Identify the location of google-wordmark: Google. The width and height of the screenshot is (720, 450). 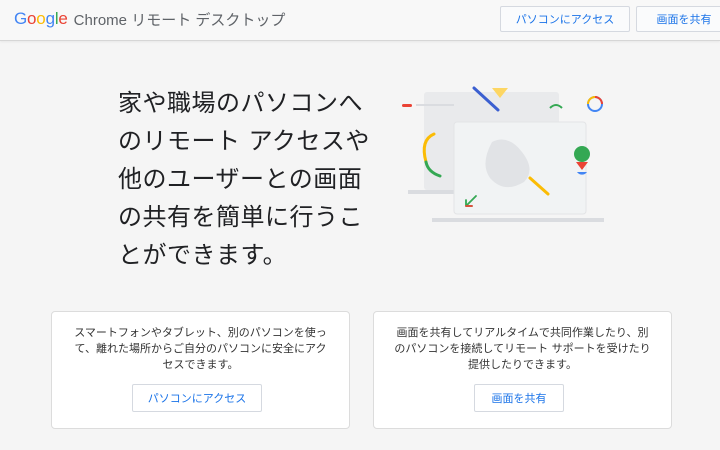
(41, 19).